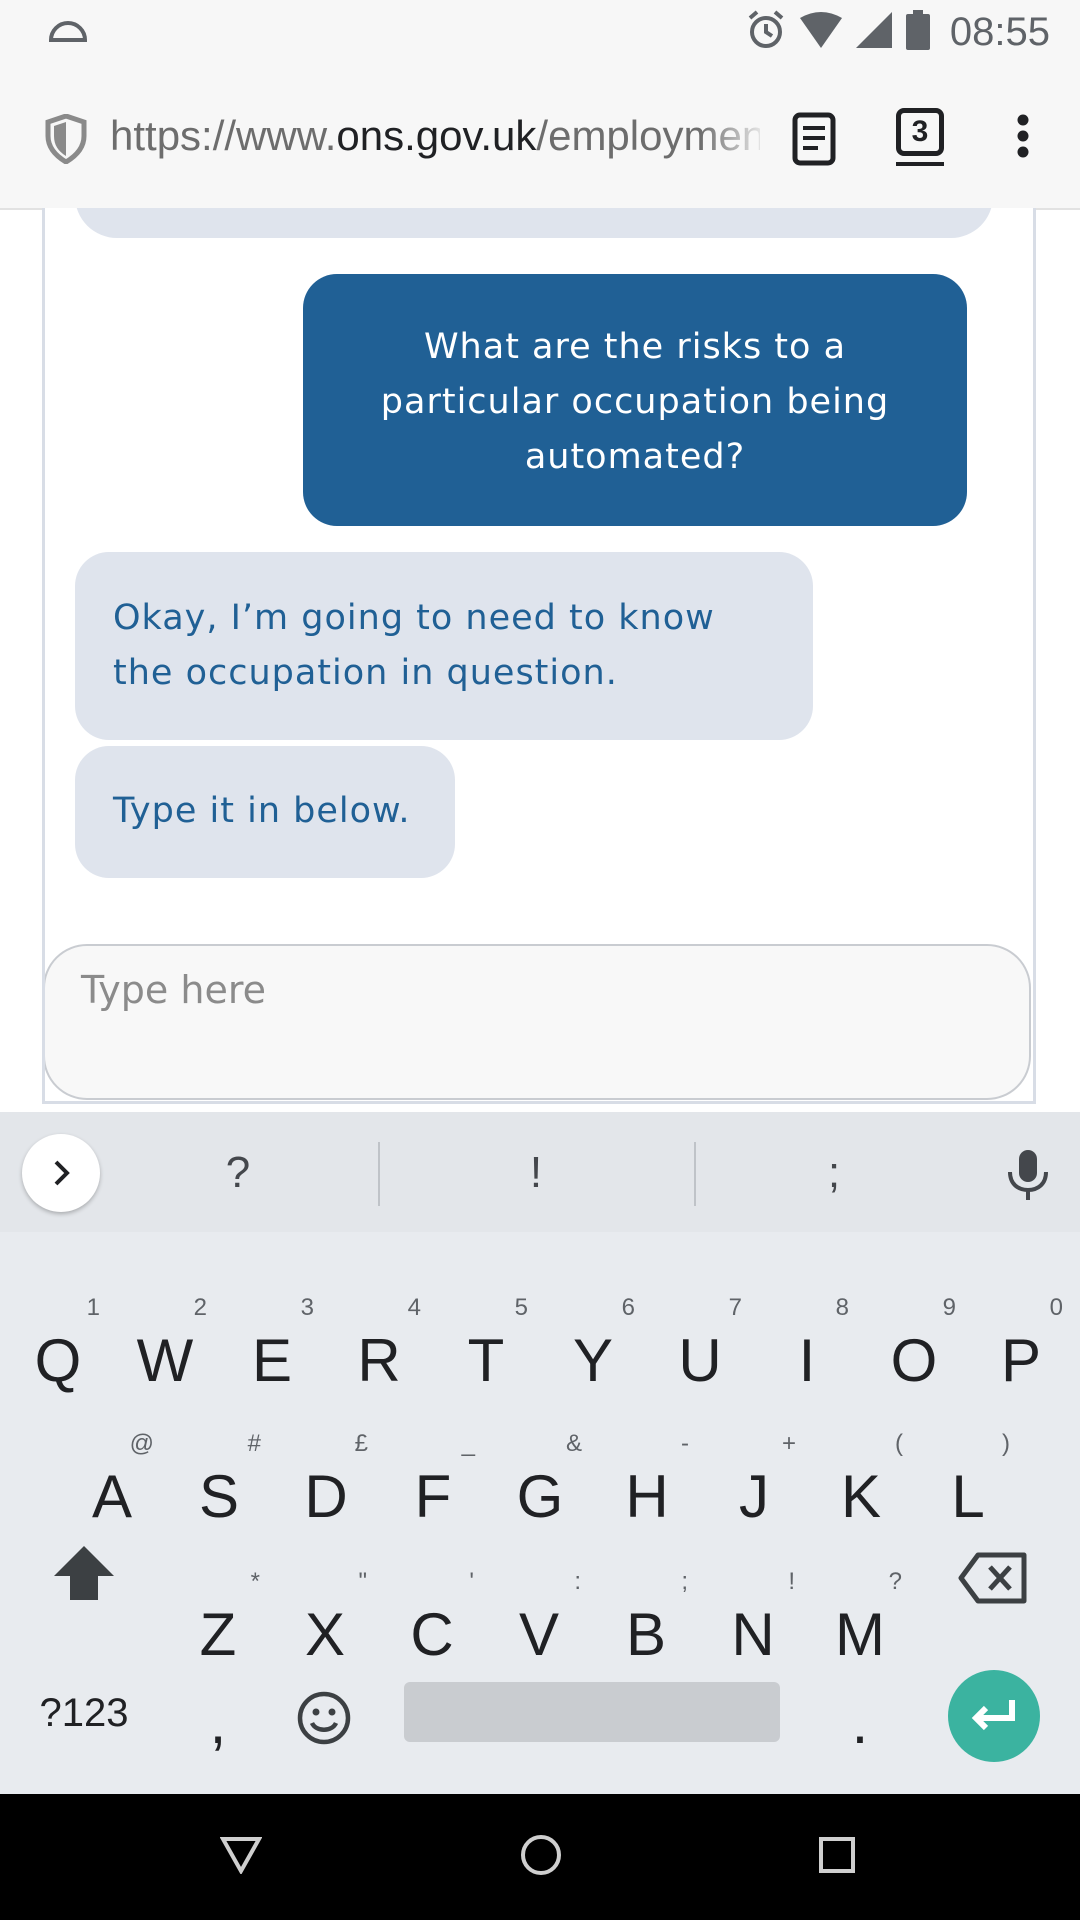  Describe the element at coordinates (949, 1307) in the screenshot. I see `key-hint: 9` at that location.